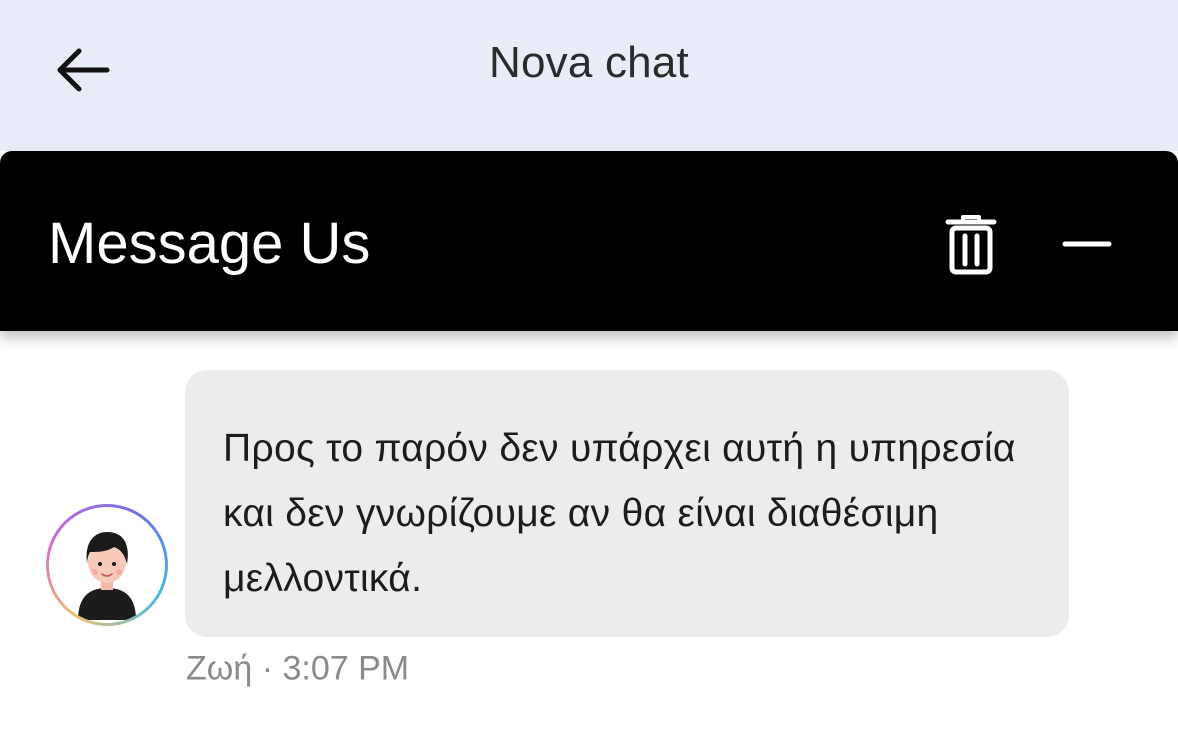  What do you see at coordinates (219, 668) in the screenshot?
I see `sender-name: Ζωή` at bounding box center [219, 668].